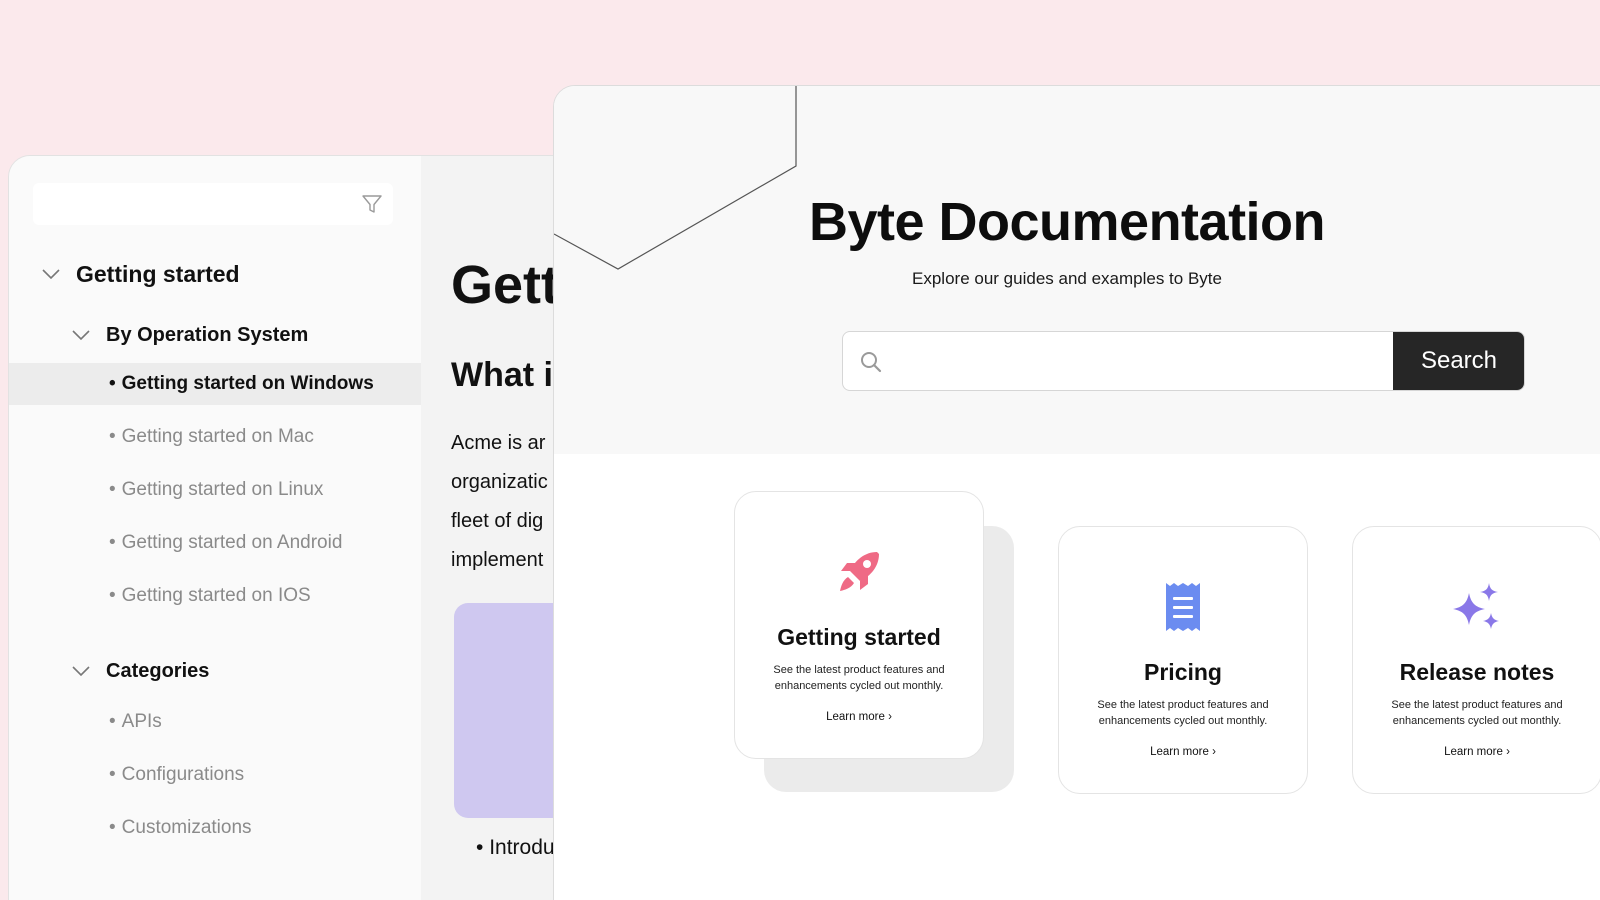 The width and height of the screenshot is (1600, 900). What do you see at coordinates (241, 383) in the screenshot?
I see `sidebar-item-label: • Getting started on Windows` at bounding box center [241, 383].